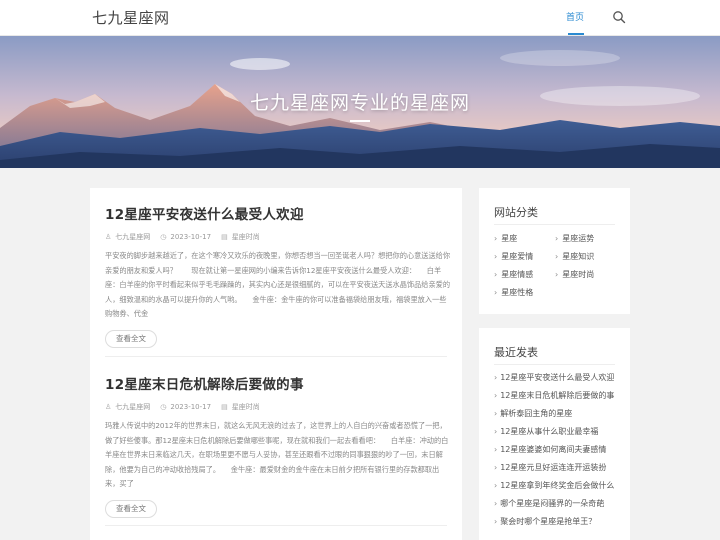  What do you see at coordinates (555, 395) in the screenshot?
I see `recent-post-link: › 12星座末日危机解除后要做的事` at bounding box center [555, 395].